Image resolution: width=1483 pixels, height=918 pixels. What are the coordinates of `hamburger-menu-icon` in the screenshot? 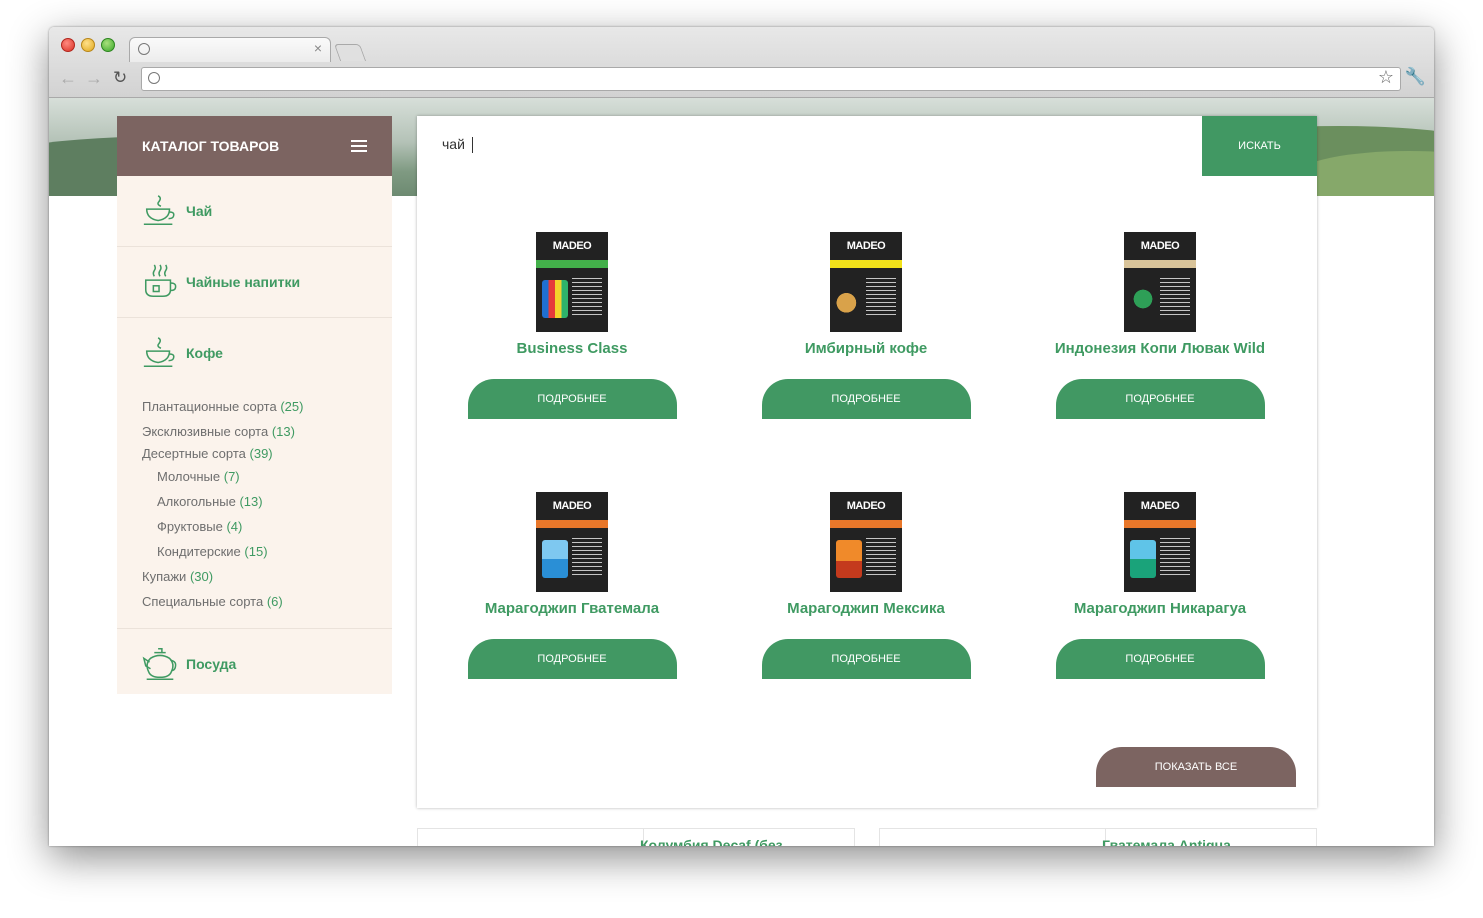 It's located at (359, 146).